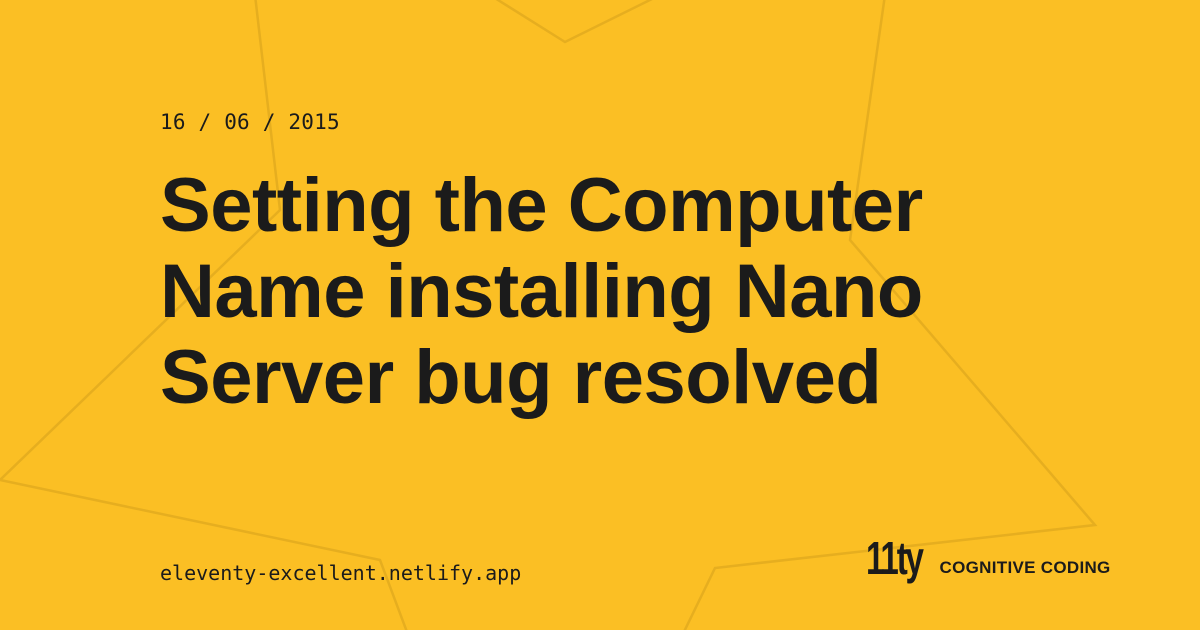 The height and width of the screenshot is (630, 1200). I want to click on brand: 11ty COGNITIVE CODING, so click(988, 558).